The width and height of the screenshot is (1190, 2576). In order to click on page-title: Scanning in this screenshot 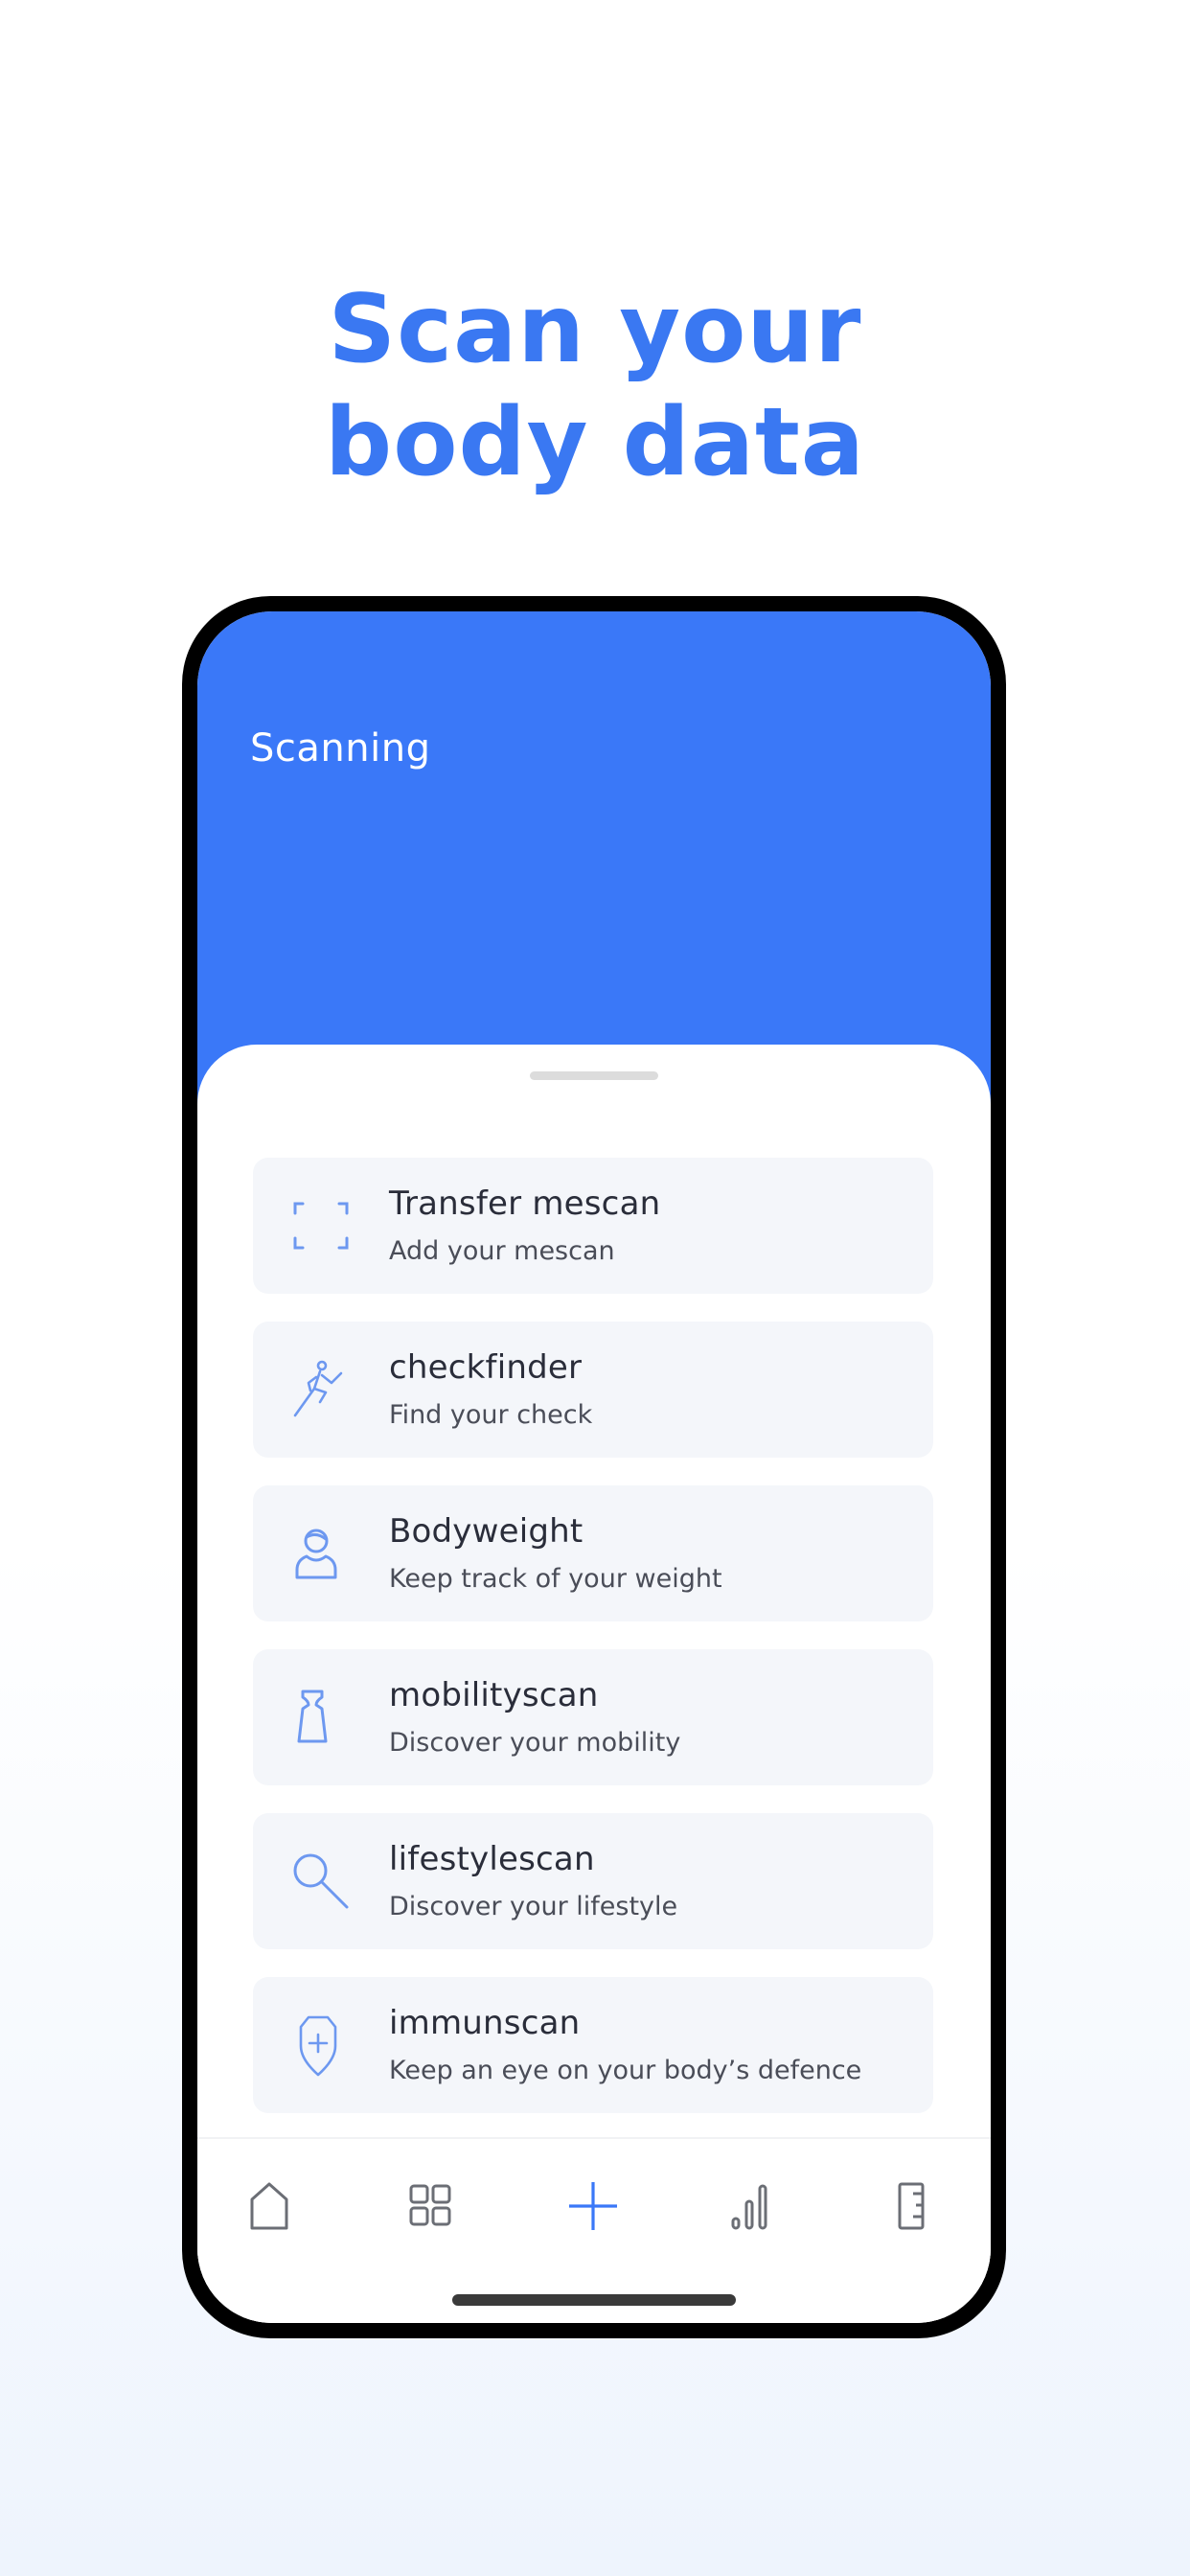, I will do `click(341, 748)`.